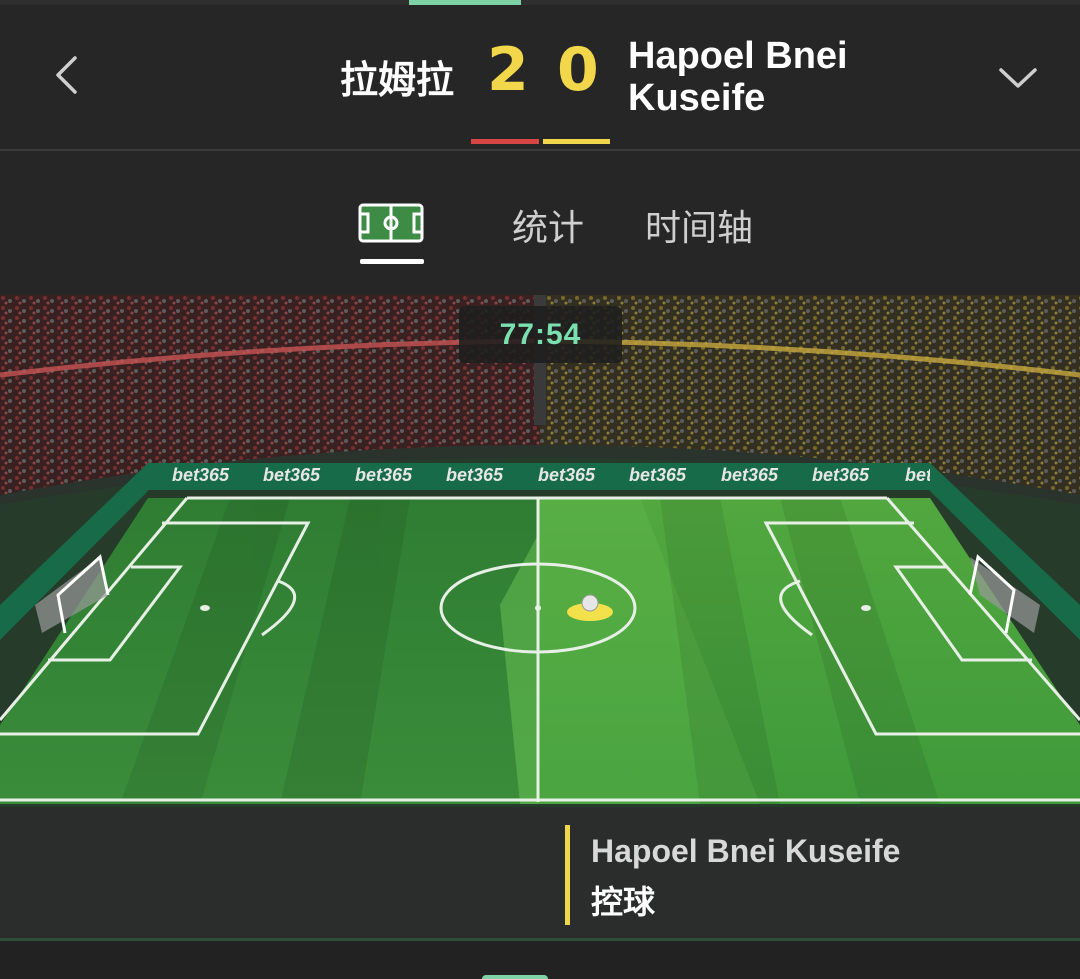 Image resolution: width=1080 pixels, height=979 pixels. What do you see at coordinates (540, 872) in the screenshot?
I see `event-panel: Hapoel Bnei Kuseife 控球` at bounding box center [540, 872].